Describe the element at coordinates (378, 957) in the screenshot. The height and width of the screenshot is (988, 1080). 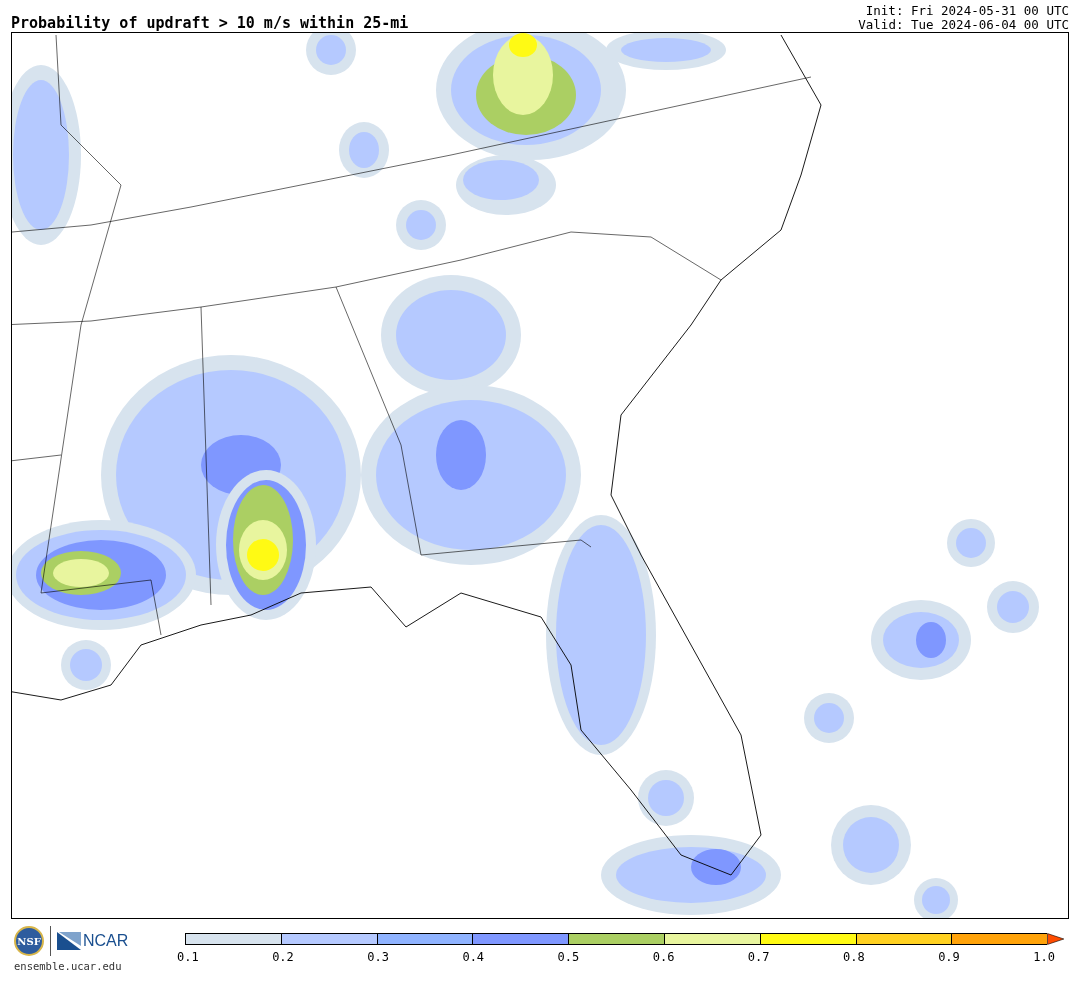
I see `colorbar-tick-label: 0.3` at that location.